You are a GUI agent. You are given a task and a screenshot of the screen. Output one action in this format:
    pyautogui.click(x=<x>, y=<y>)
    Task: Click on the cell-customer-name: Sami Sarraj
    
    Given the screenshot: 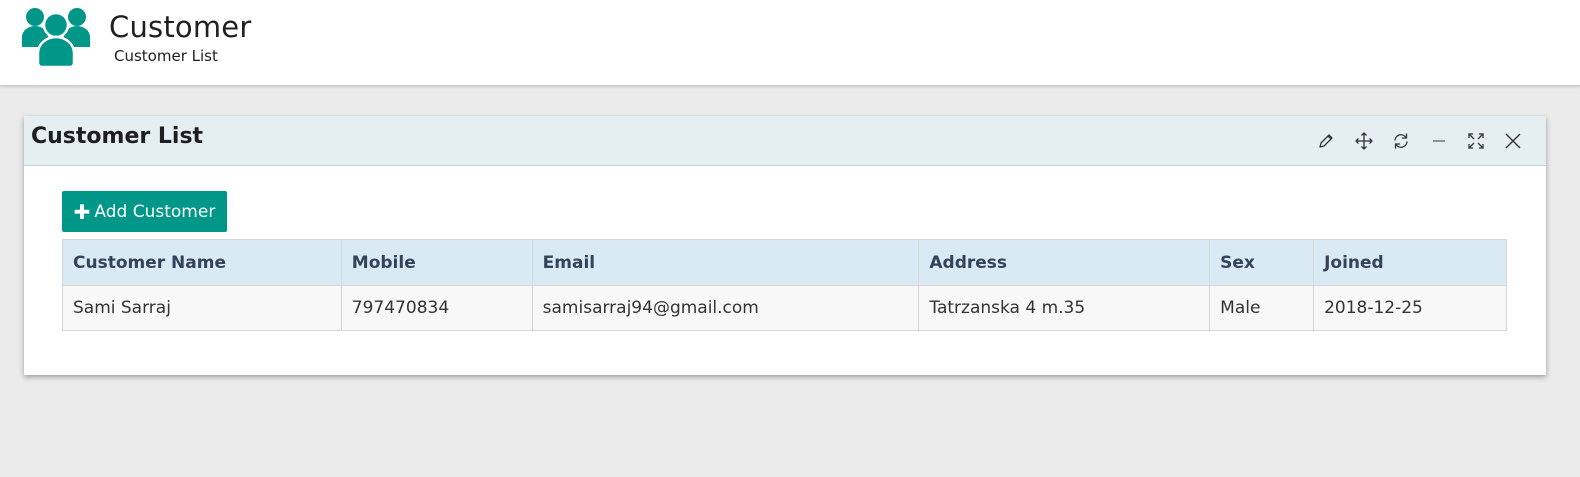 What is the action you would take?
    pyautogui.click(x=202, y=308)
    